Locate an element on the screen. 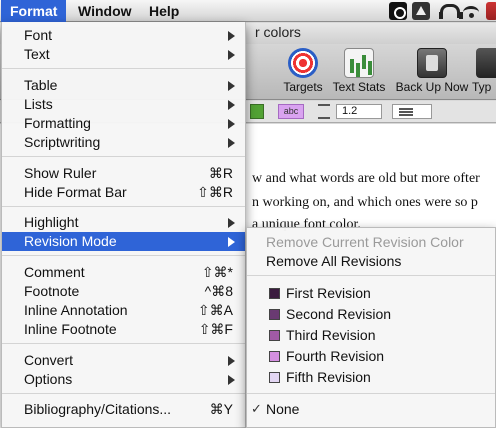 Image resolution: width=496 pixels, height=428 pixels. menu-help: Help is located at coordinates (164, 11).